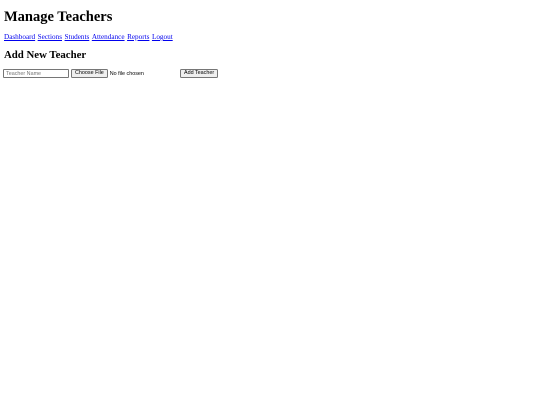 The image size is (540, 405). What do you see at coordinates (45, 55) in the screenshot?
I see `add-teacher-heading: Add New Teacher` at bounding box center [45, 55].